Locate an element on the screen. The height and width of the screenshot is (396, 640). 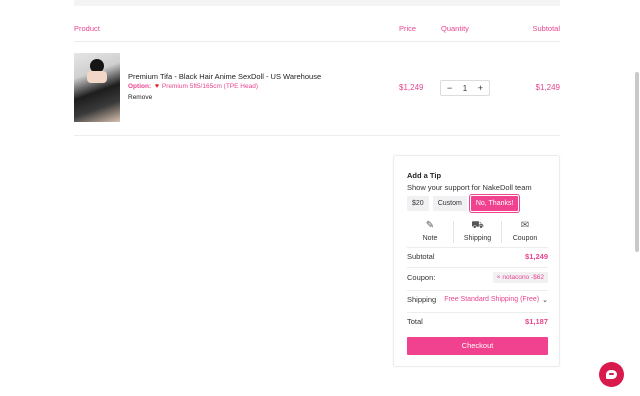
subtotal-row: Subtotal $1,249 is located at coordinates (477, 256).